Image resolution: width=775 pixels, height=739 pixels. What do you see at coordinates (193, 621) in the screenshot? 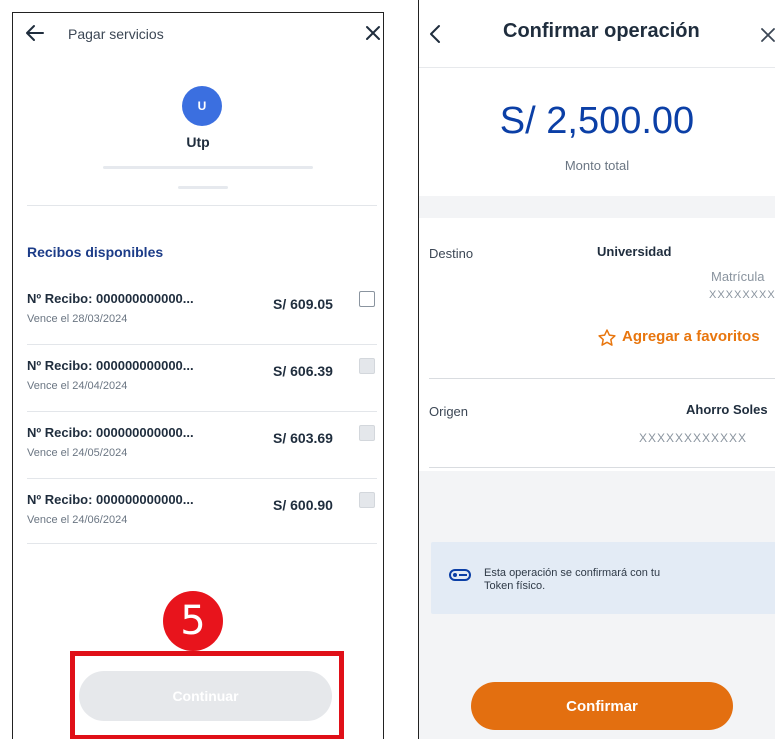
I see `step-number-badge: 5` at bounding box center [193, 621].